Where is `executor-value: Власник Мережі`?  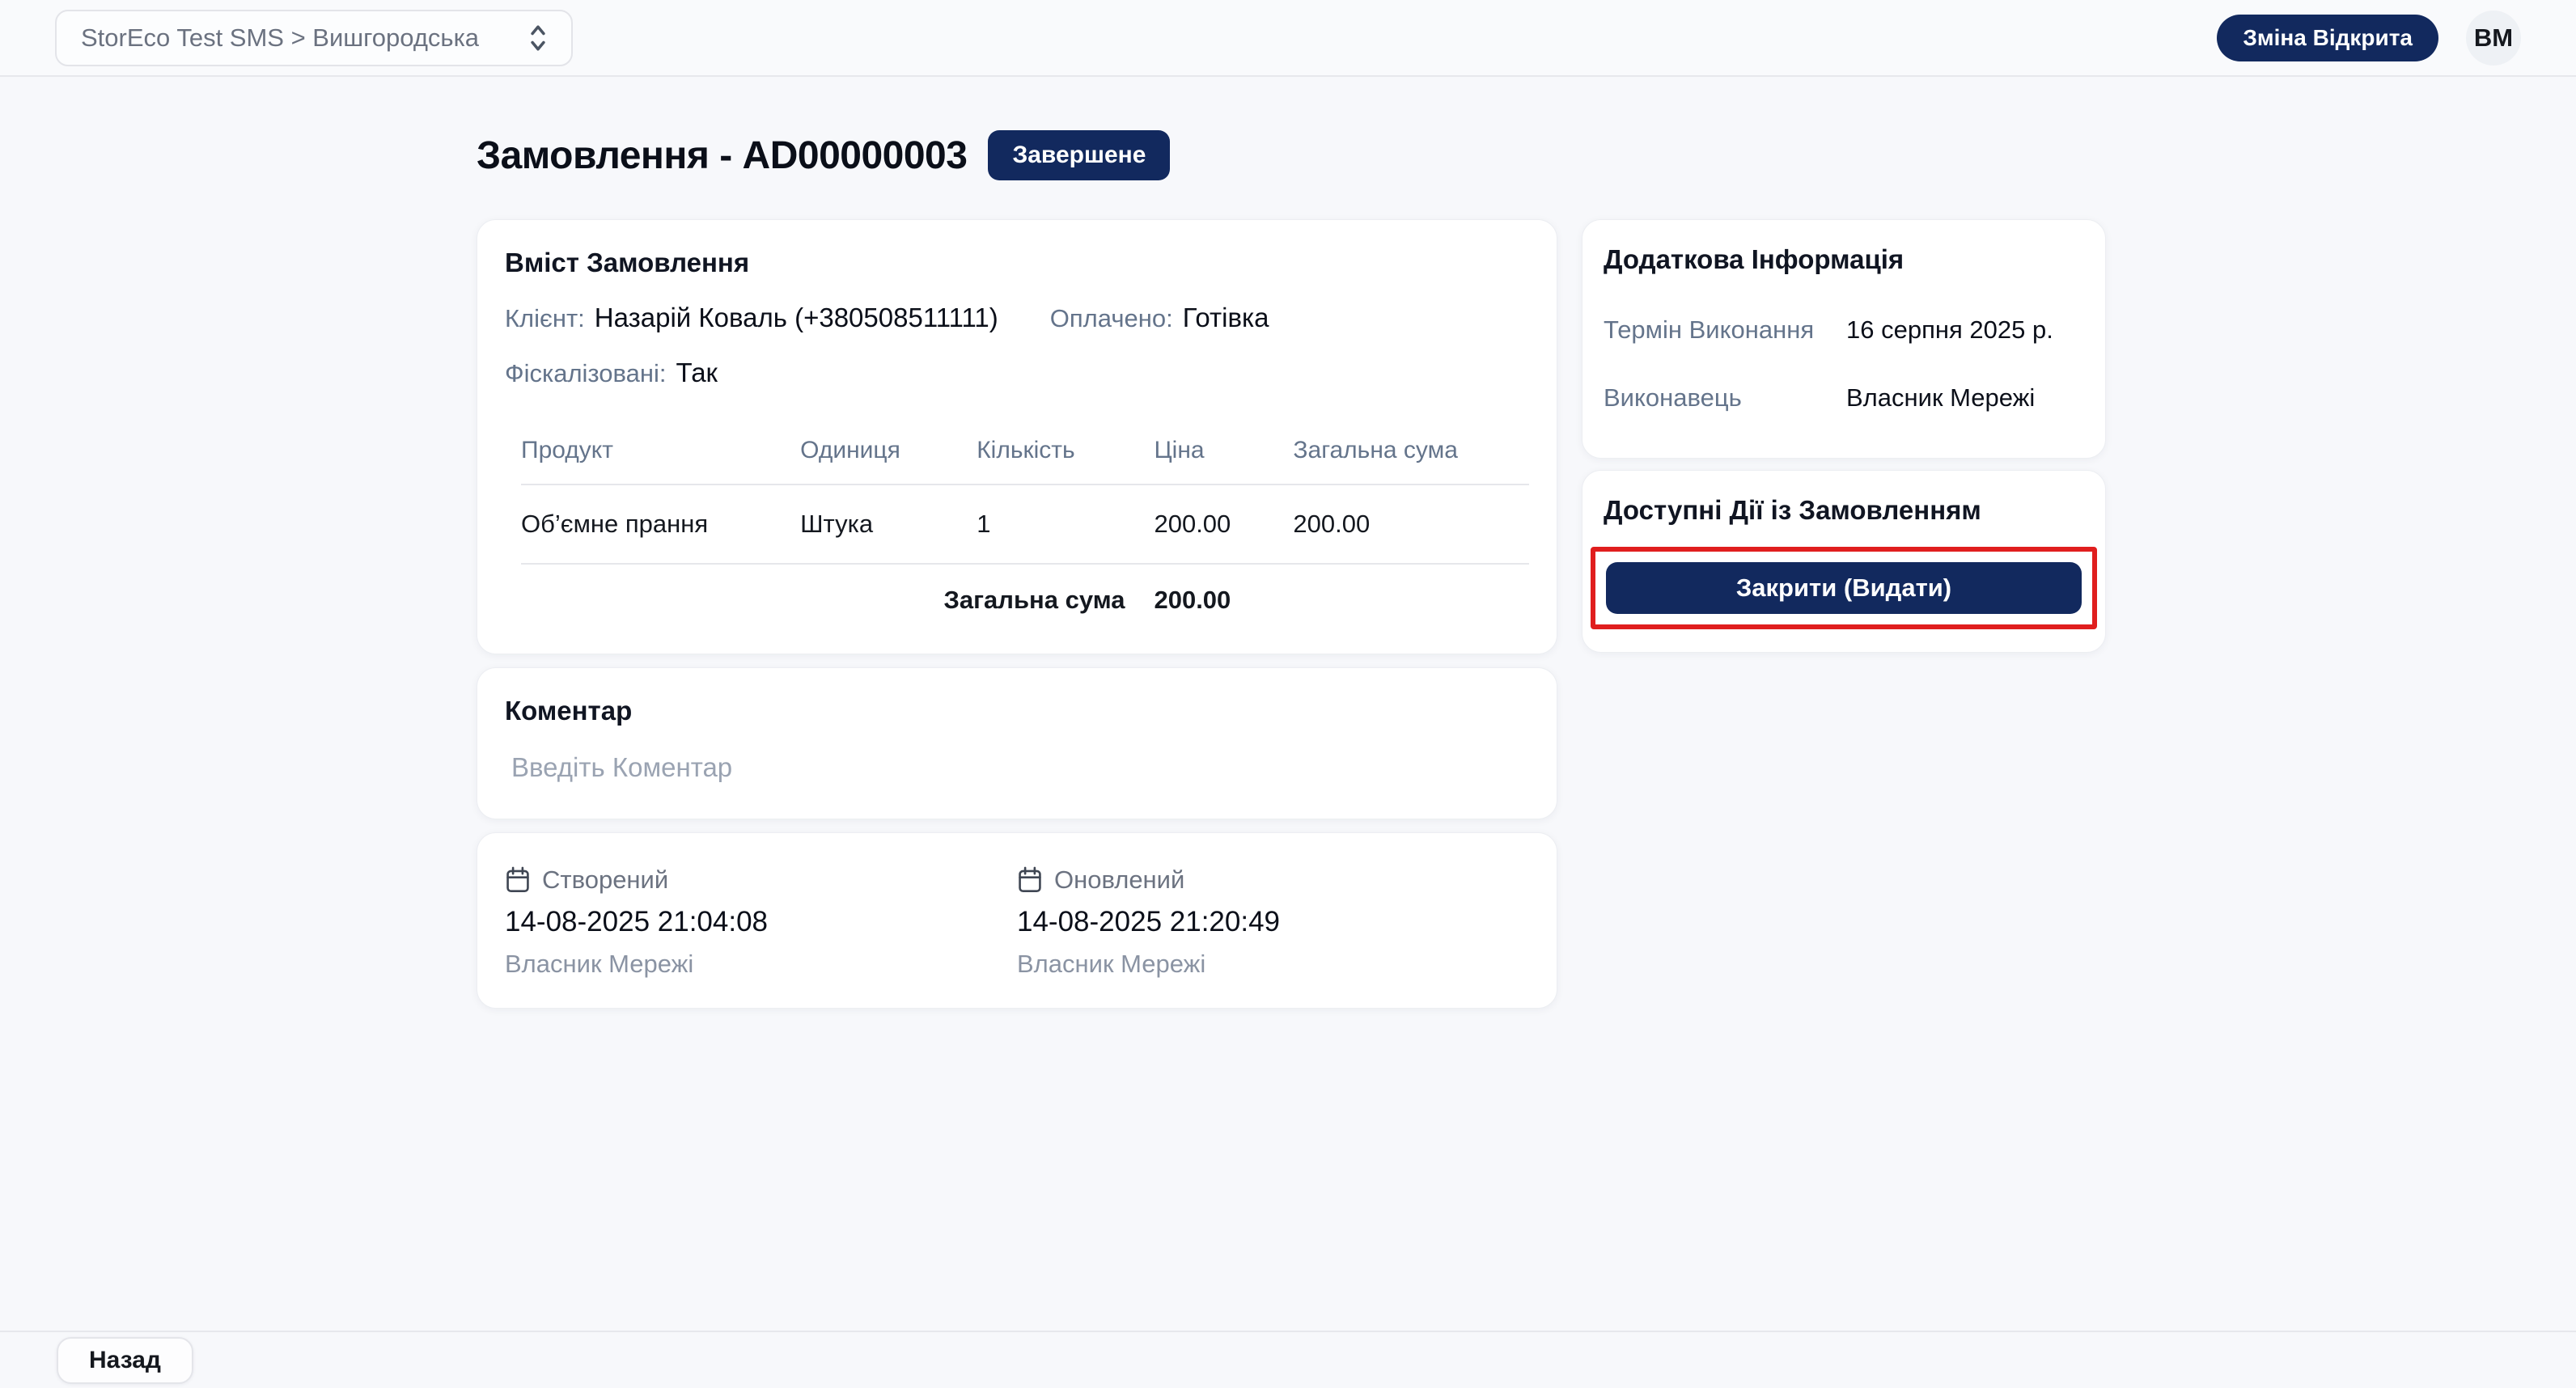
executor-value: Власник Мережі is located at coordinates (1941, 397).